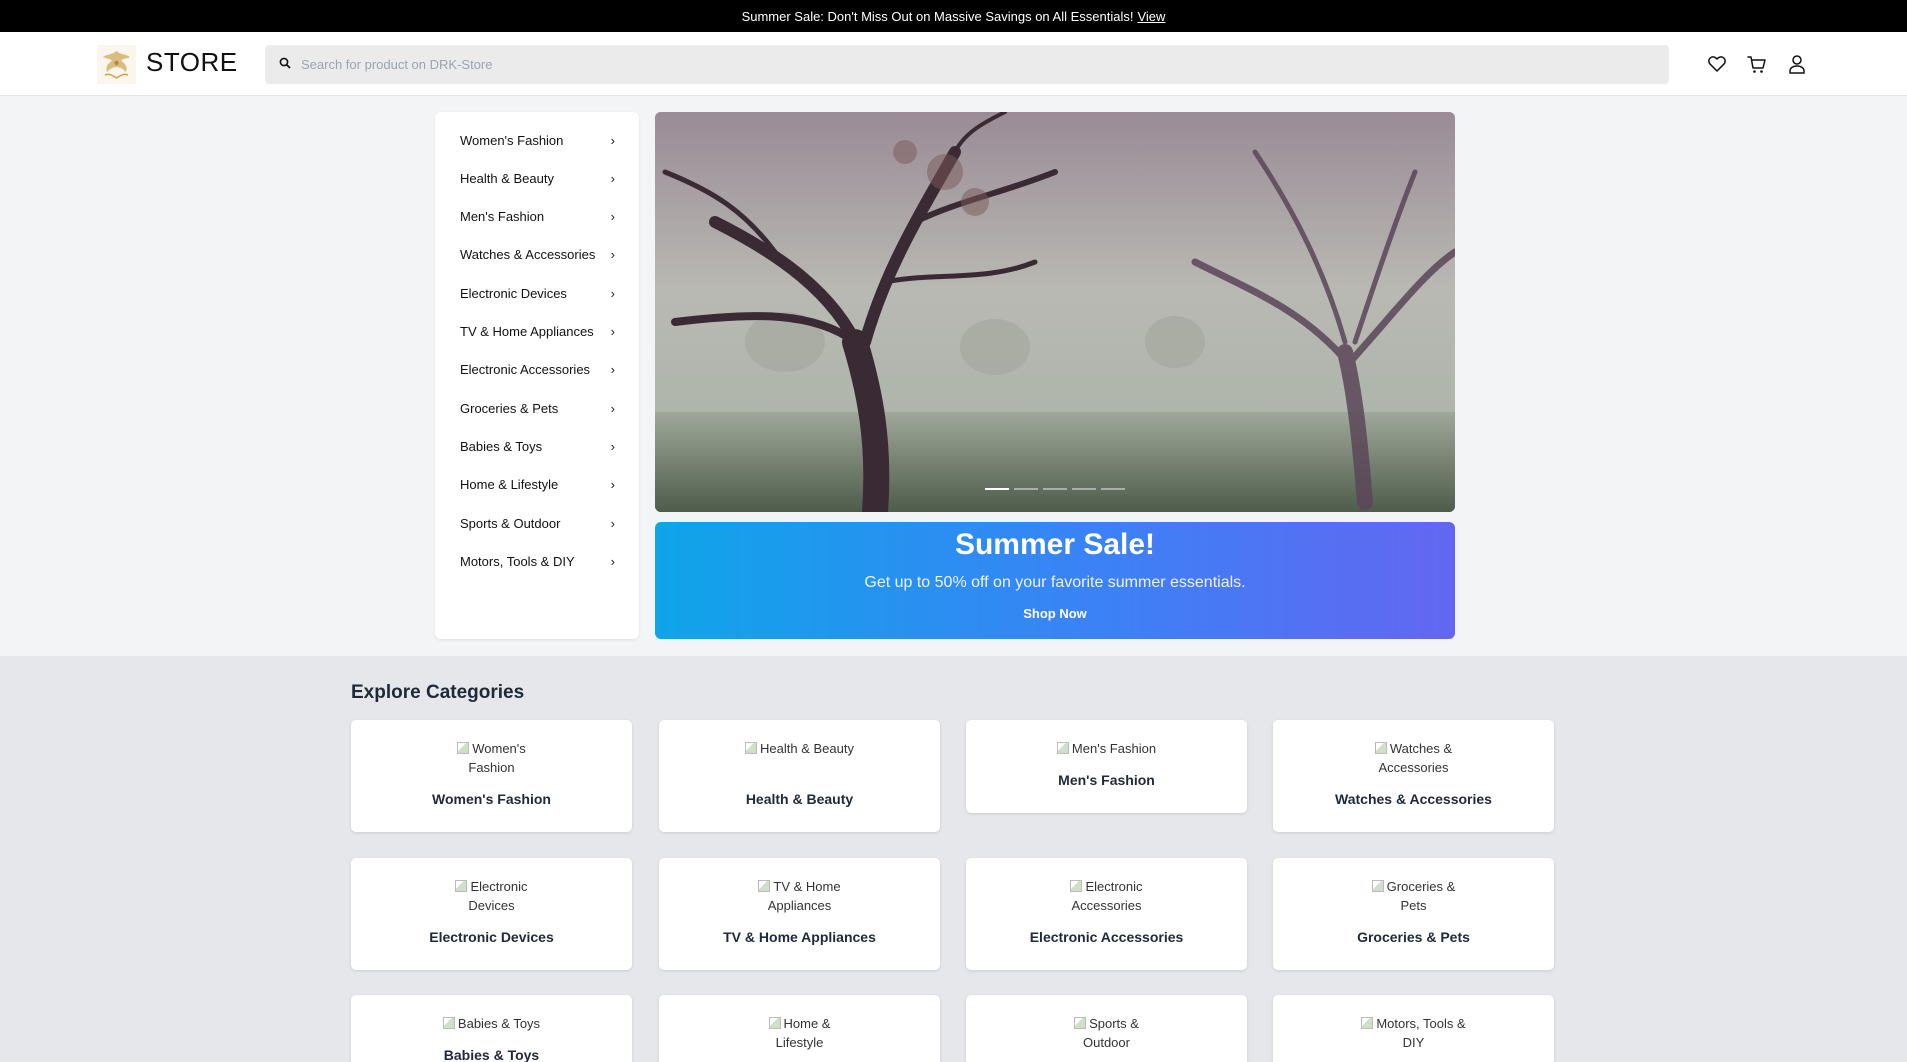 The width and height of the screenshot is (1907, 1062). I want to click on category-name: Babies & Toys, so click(491, 1054).